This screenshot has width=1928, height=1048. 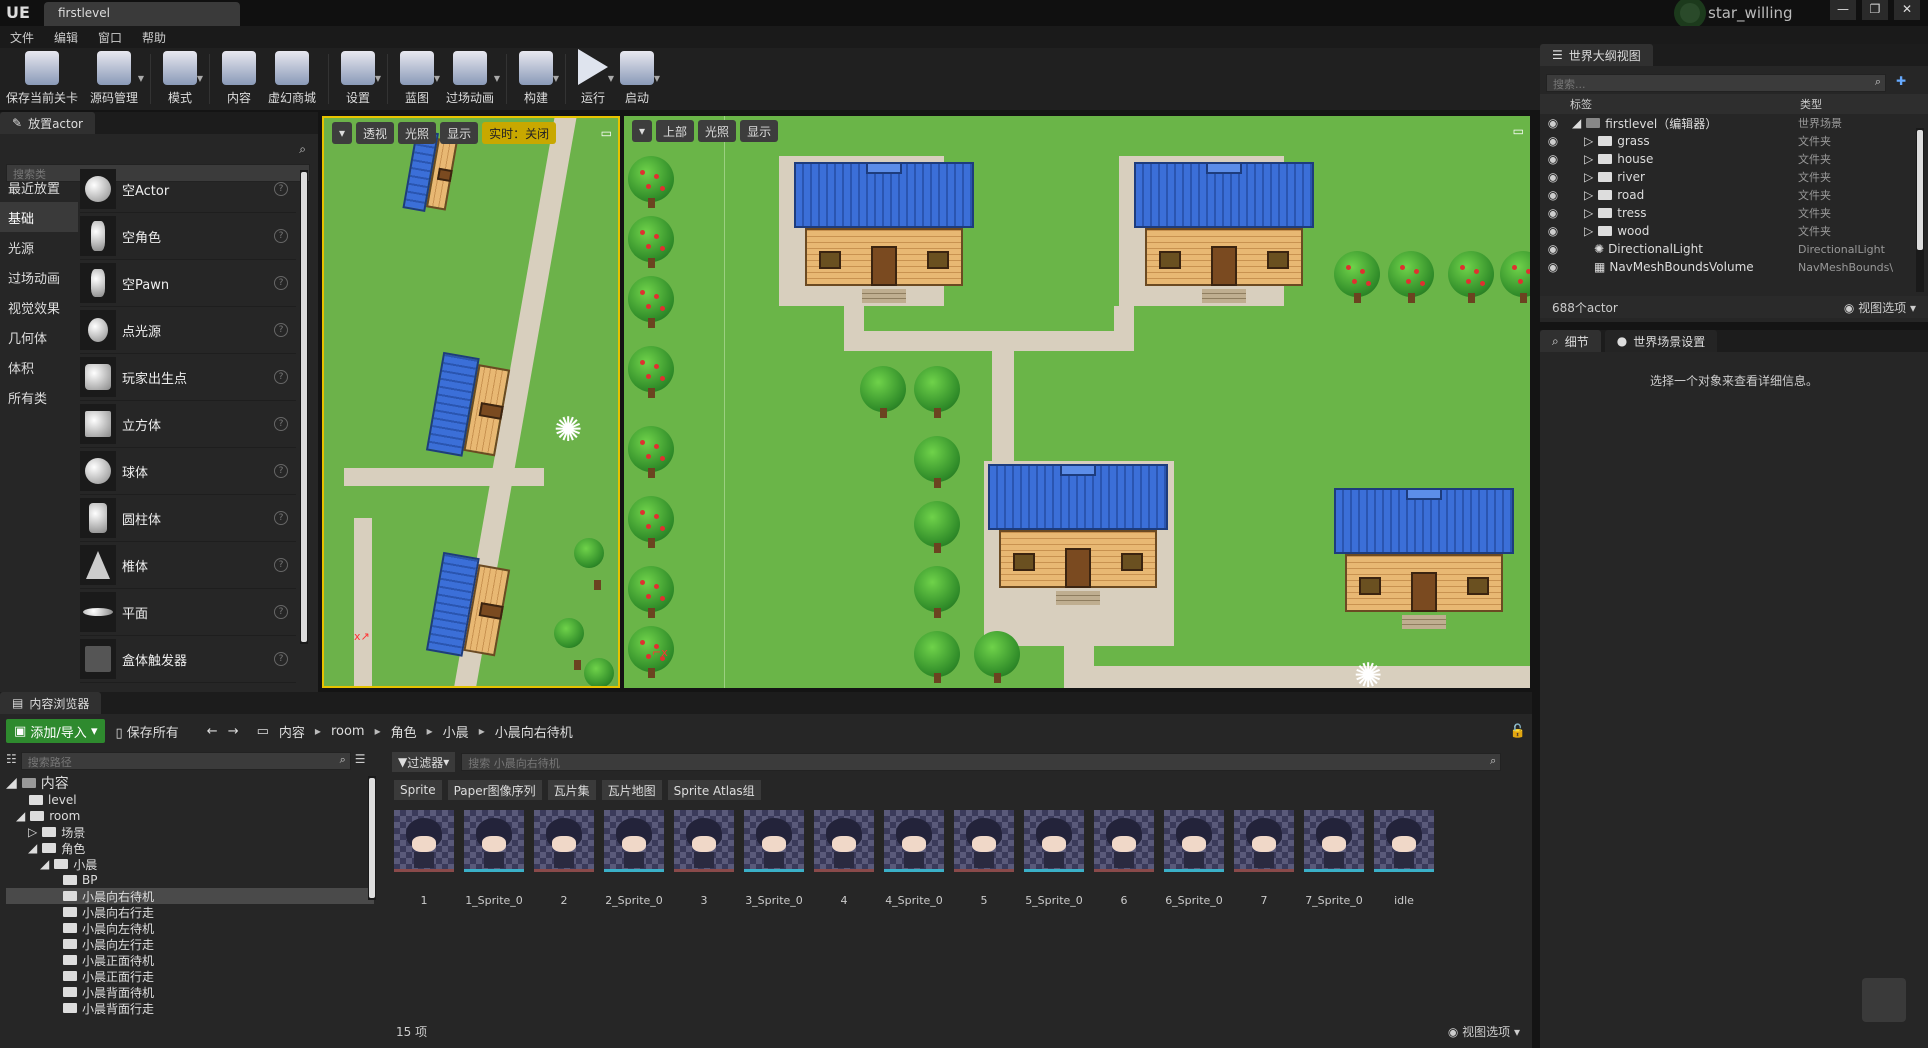 I want to click on filter-tilemap: 瓦片地图, so click(x=631, y=790).